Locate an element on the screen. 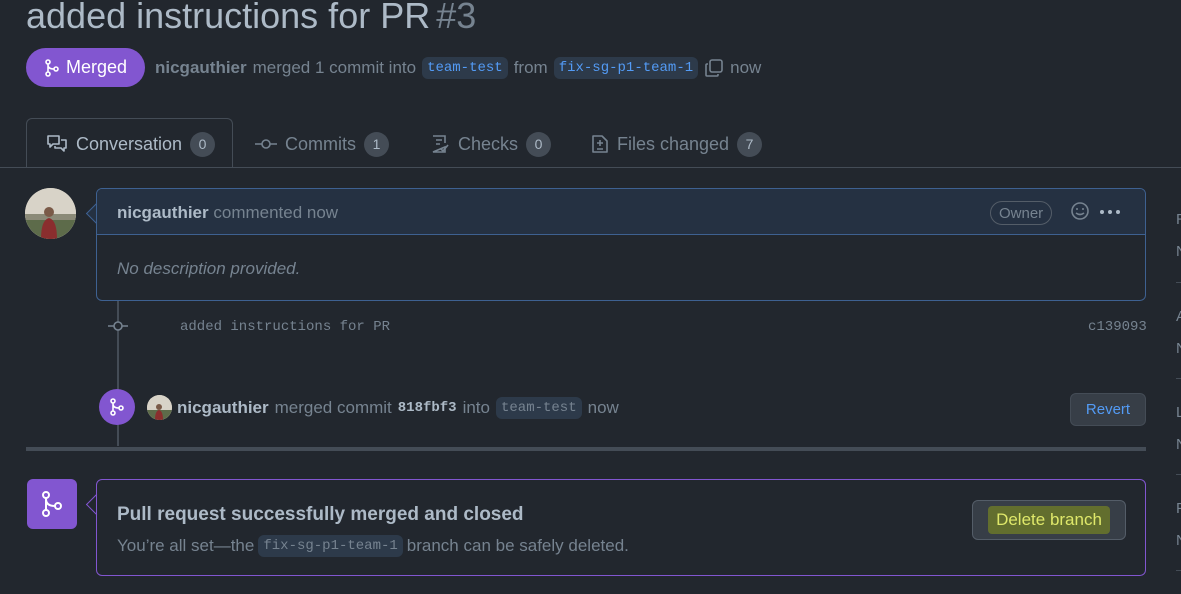 The width and height of the screenshot is (1181, 594). pr-title-text: added instructions for PR is located at coordinates (228, 18).